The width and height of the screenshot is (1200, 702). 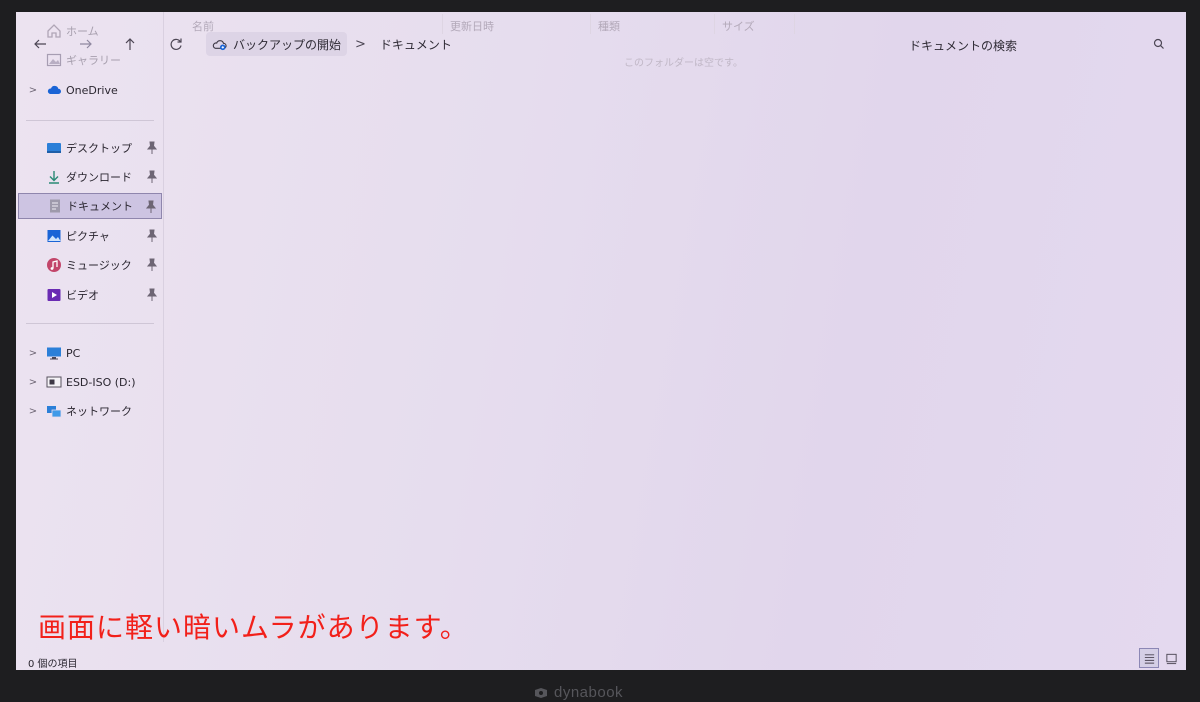 I want to click on back-button, so click(x=40, y=44).